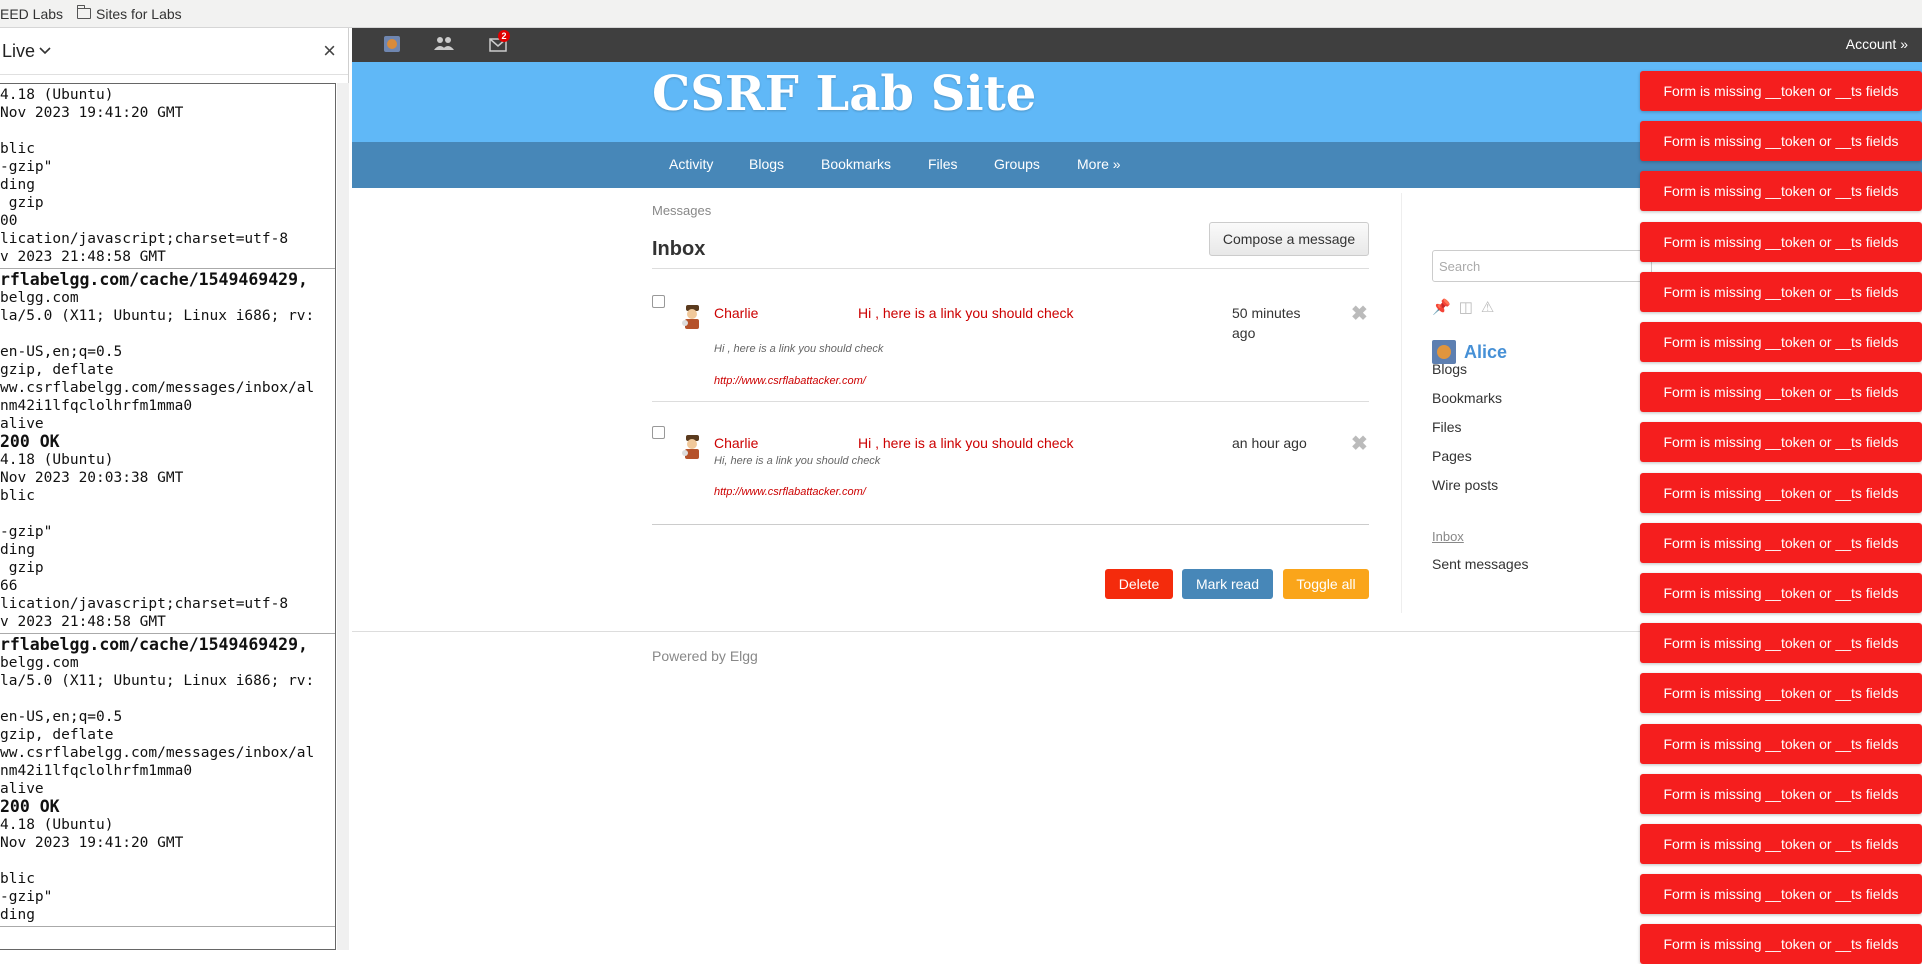 This screenshot has height=964, width=1922. I want to click on owner-link-files: Files, so click(1447, 427).